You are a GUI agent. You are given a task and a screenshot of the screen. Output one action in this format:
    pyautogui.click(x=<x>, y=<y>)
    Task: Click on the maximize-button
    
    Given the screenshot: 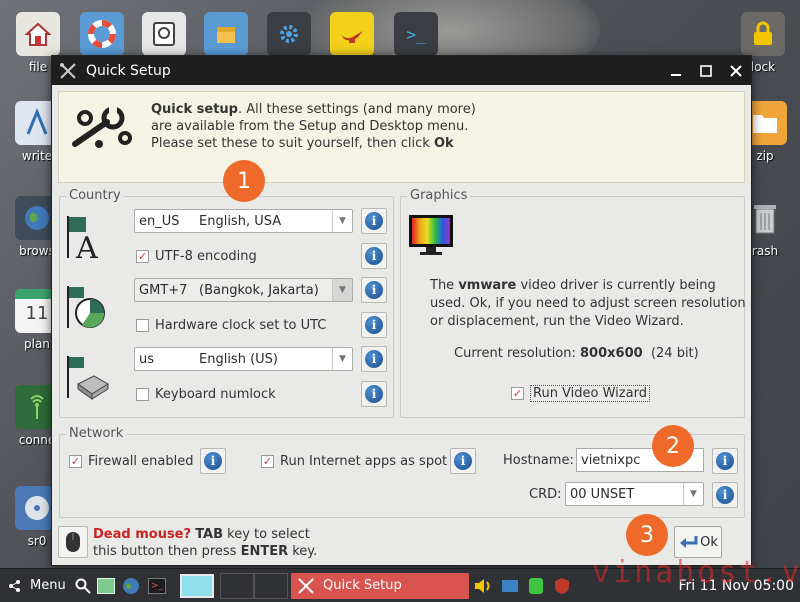 What is the action you would take?
    pyautogui.click(x=706, y=70)
    